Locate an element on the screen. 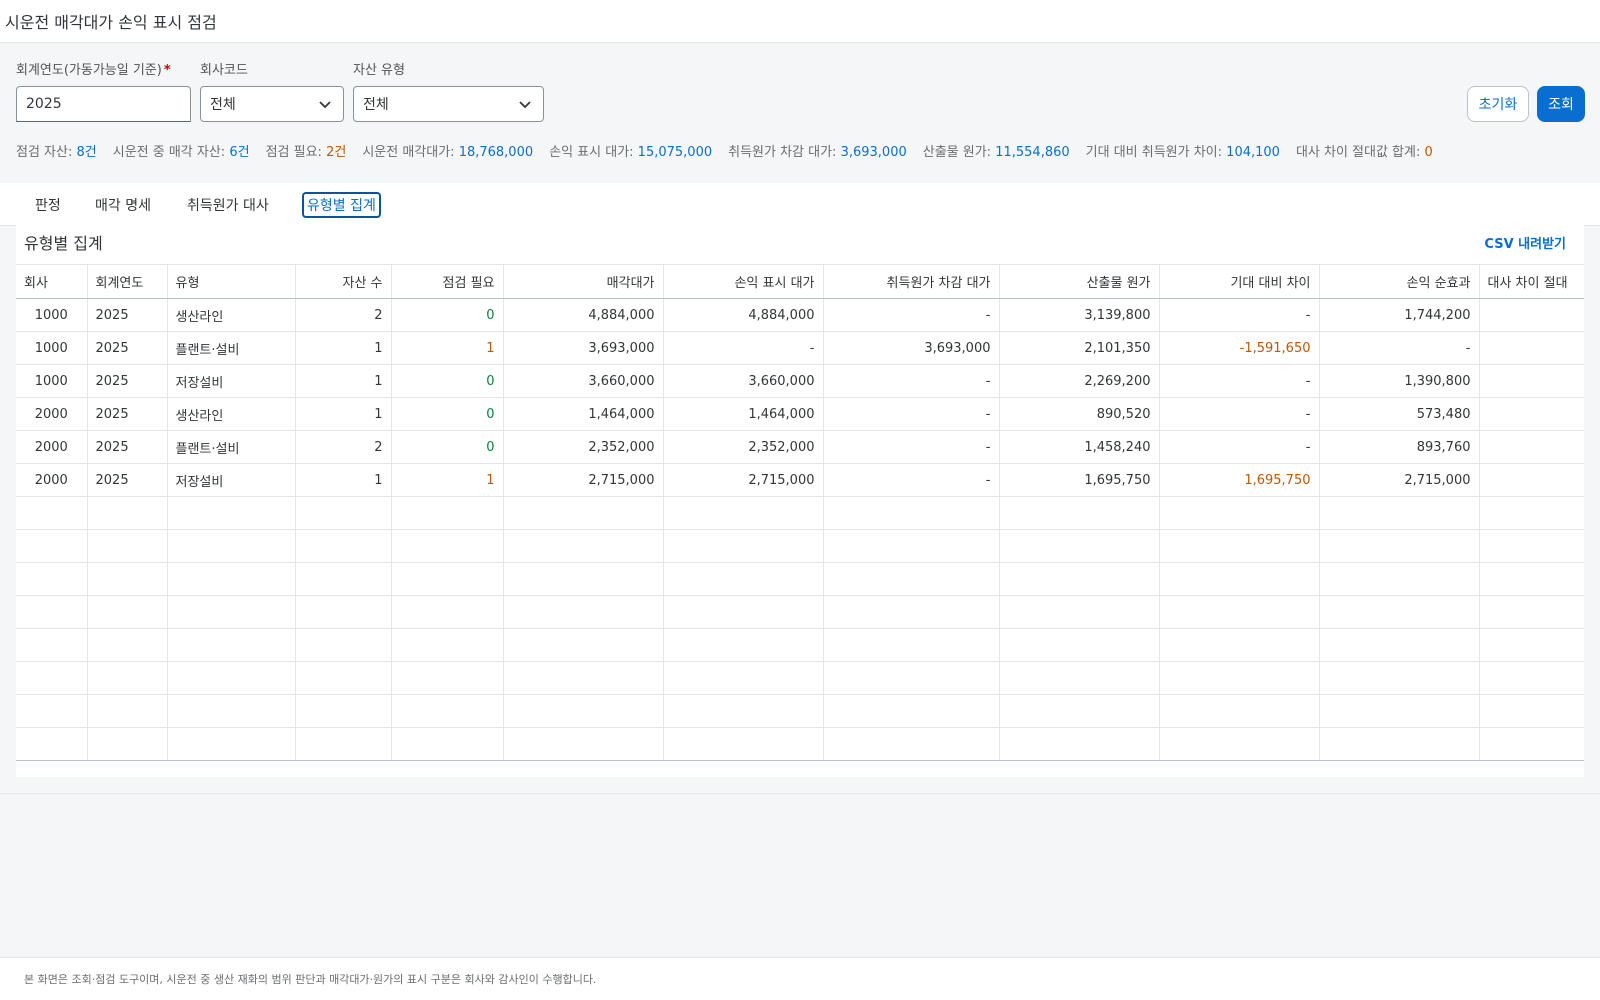 The width and height of the screenshot is (1600, 1000). chevron-down-icon is located at coordinates (525, 105).